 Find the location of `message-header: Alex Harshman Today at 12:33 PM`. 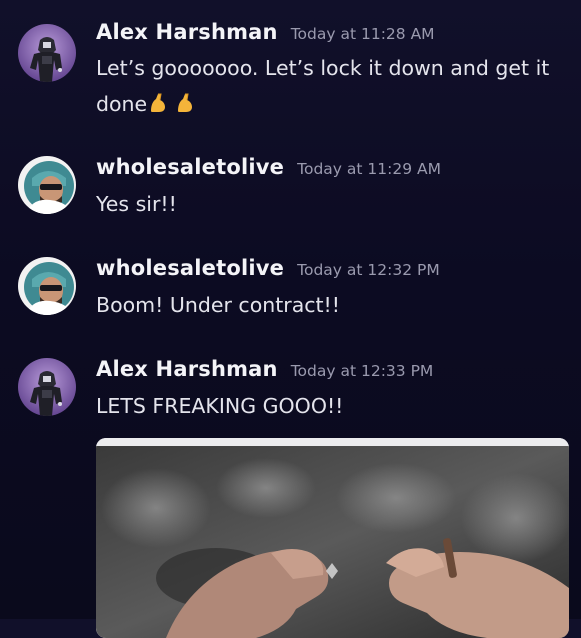

message-header: Alex Harshman Today at 12:33 PM is located at coordinates (264, 369).